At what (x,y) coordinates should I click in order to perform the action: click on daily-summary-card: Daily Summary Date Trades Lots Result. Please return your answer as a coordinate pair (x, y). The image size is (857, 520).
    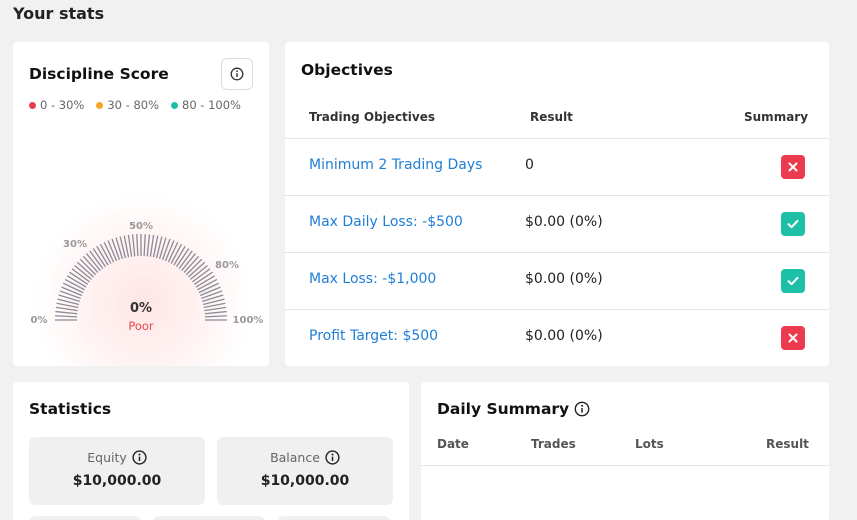
    Looking at the image, I should click on (625, 451).